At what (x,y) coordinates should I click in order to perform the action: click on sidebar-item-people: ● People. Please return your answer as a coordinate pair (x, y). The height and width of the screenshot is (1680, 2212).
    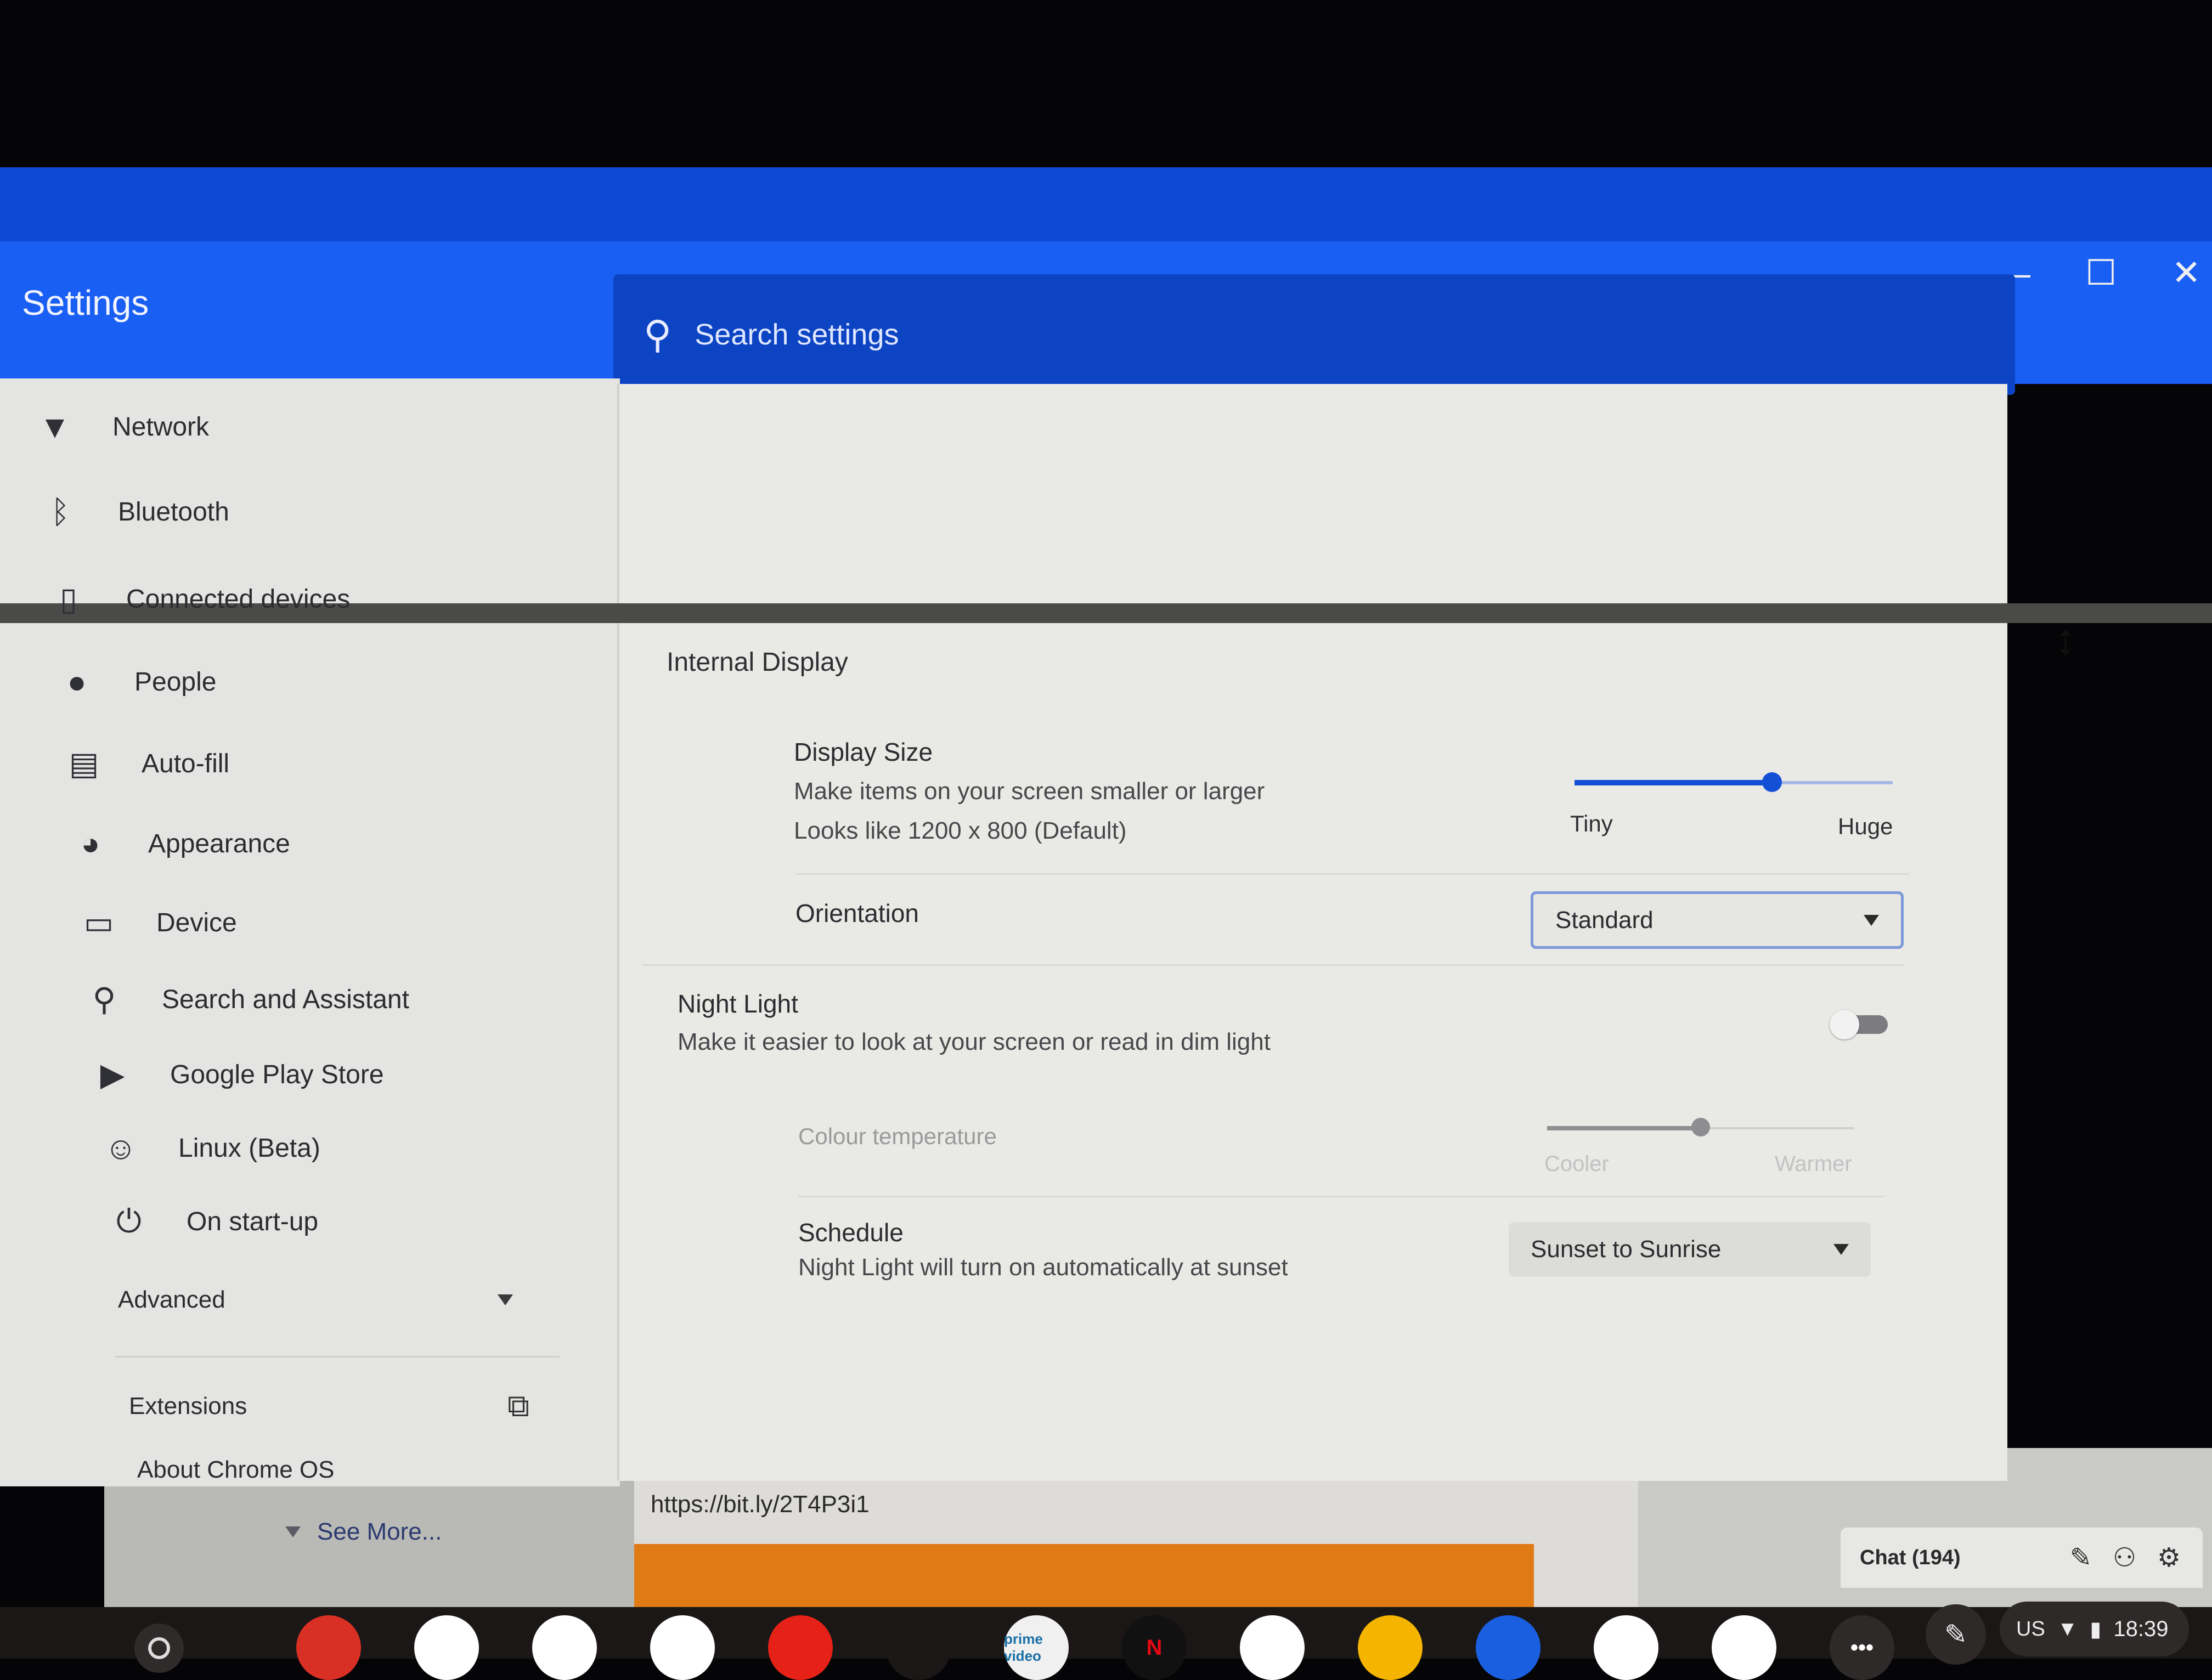
    Looking at the image, I should click on (134, 682).